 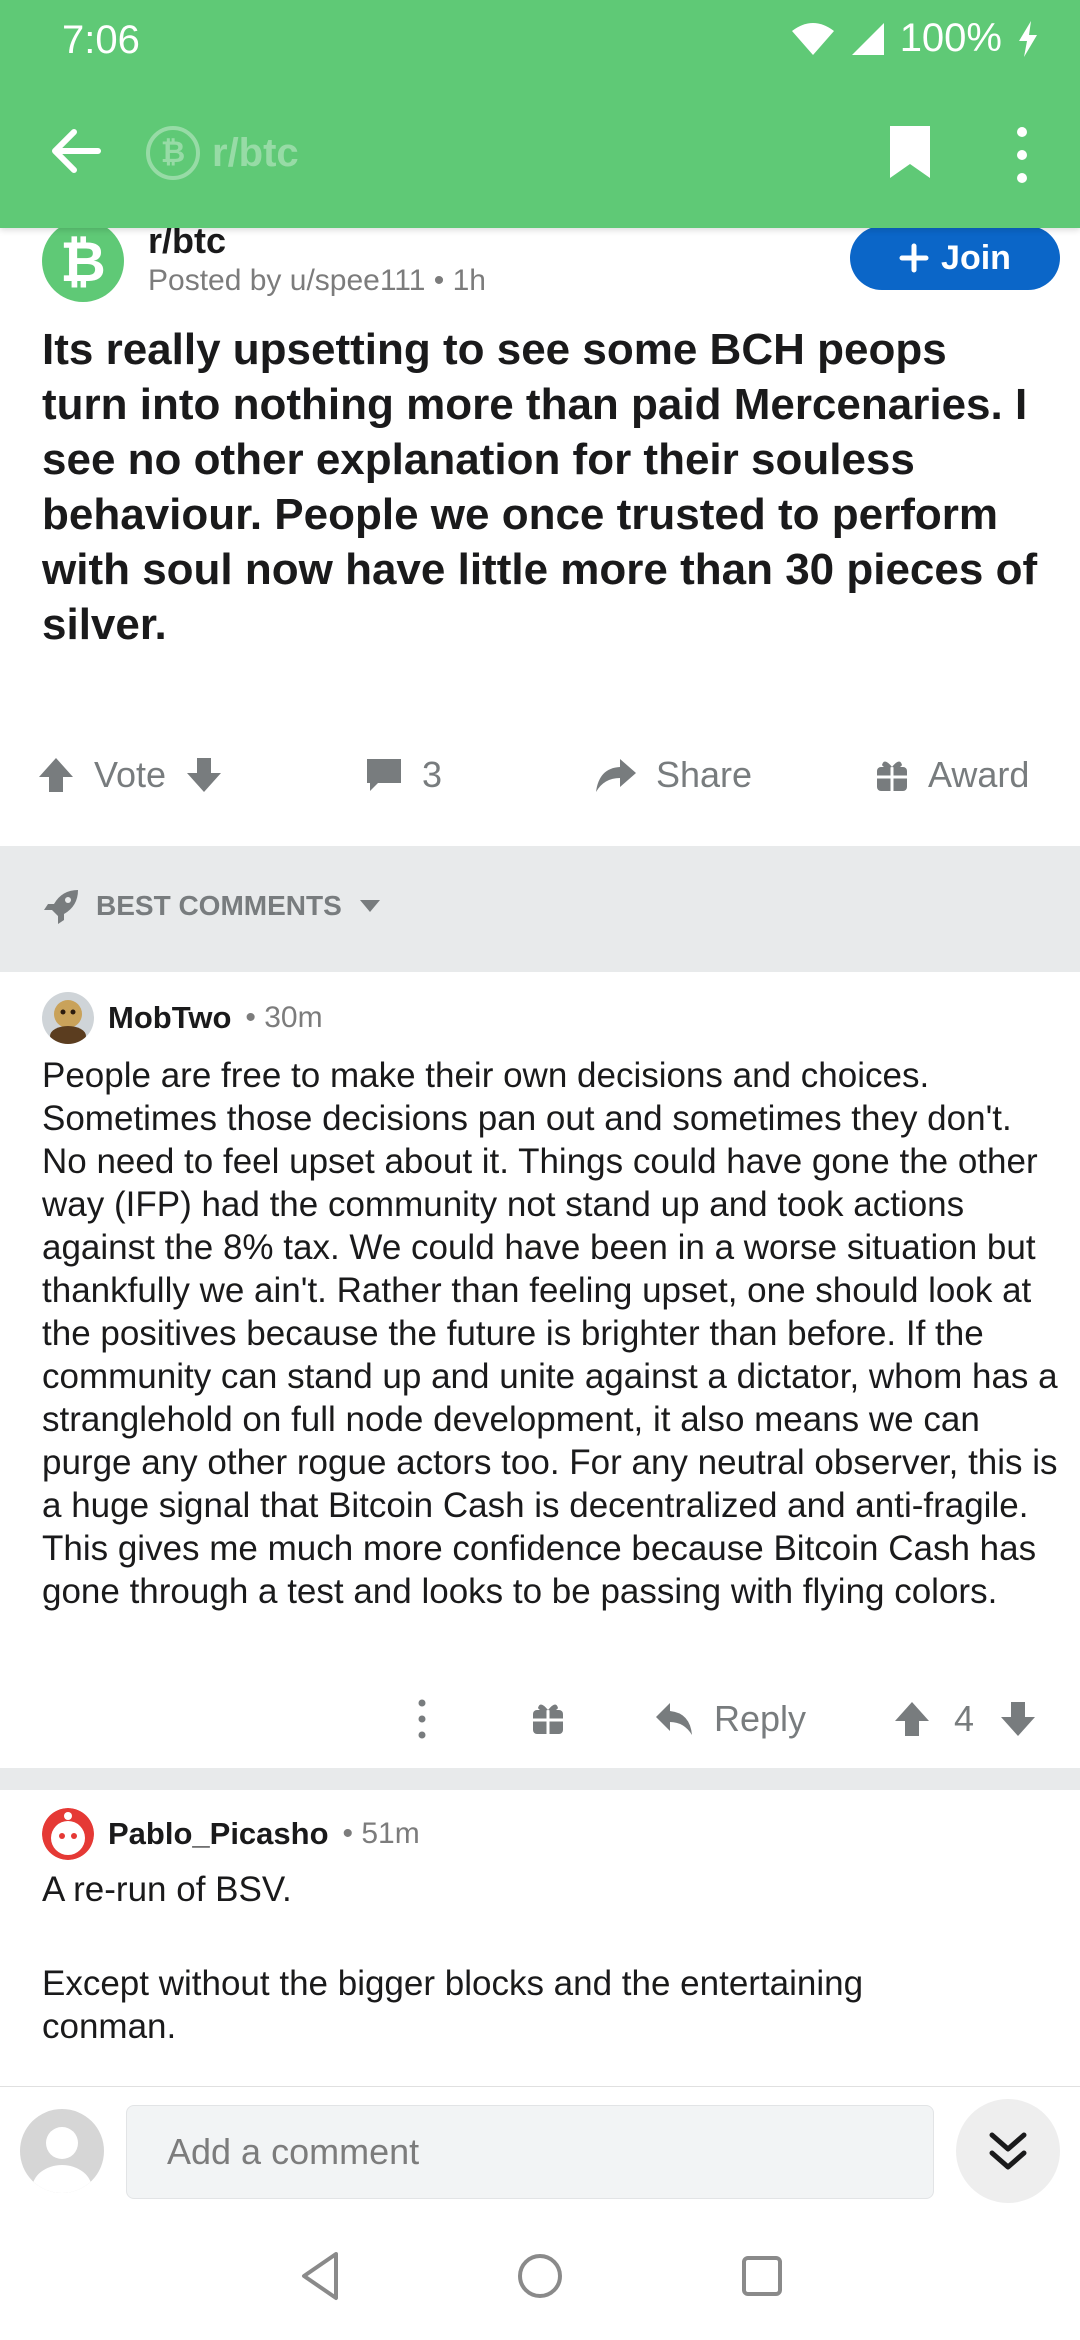 I want to click on subreddit-avatar-bitcoin-icon: ₿, so click(x=83, y=261).